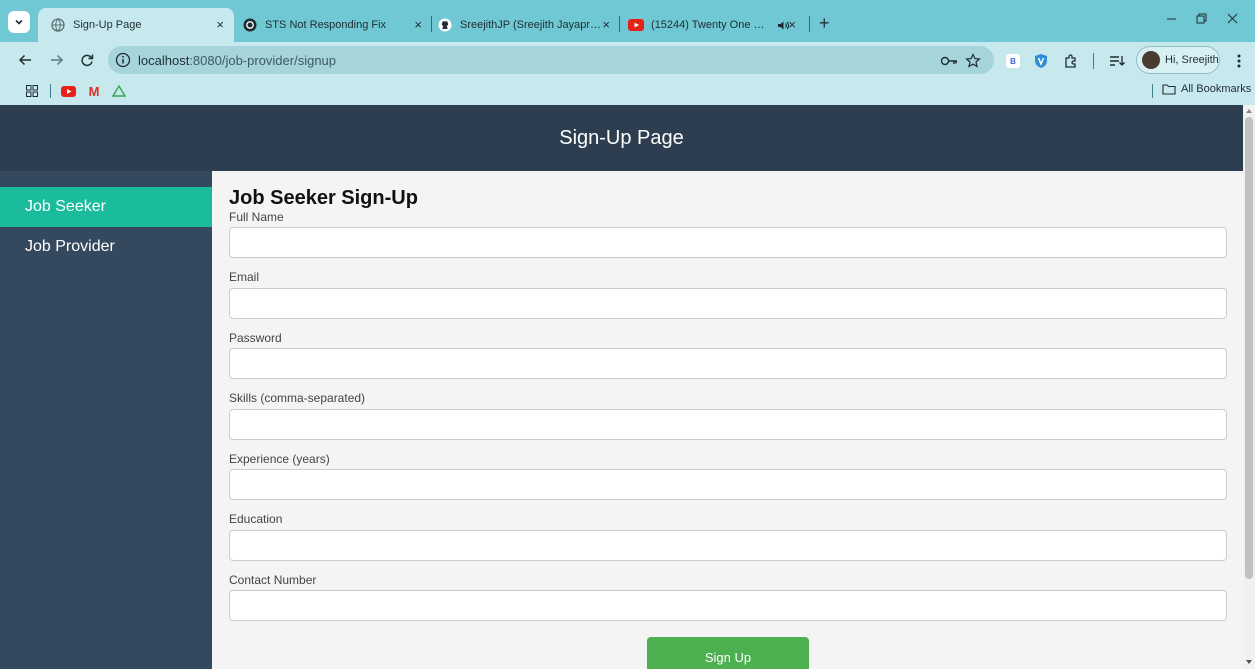  I want to click on tab-title: (15244) Twenty One Pilots -, so click(710, 25).